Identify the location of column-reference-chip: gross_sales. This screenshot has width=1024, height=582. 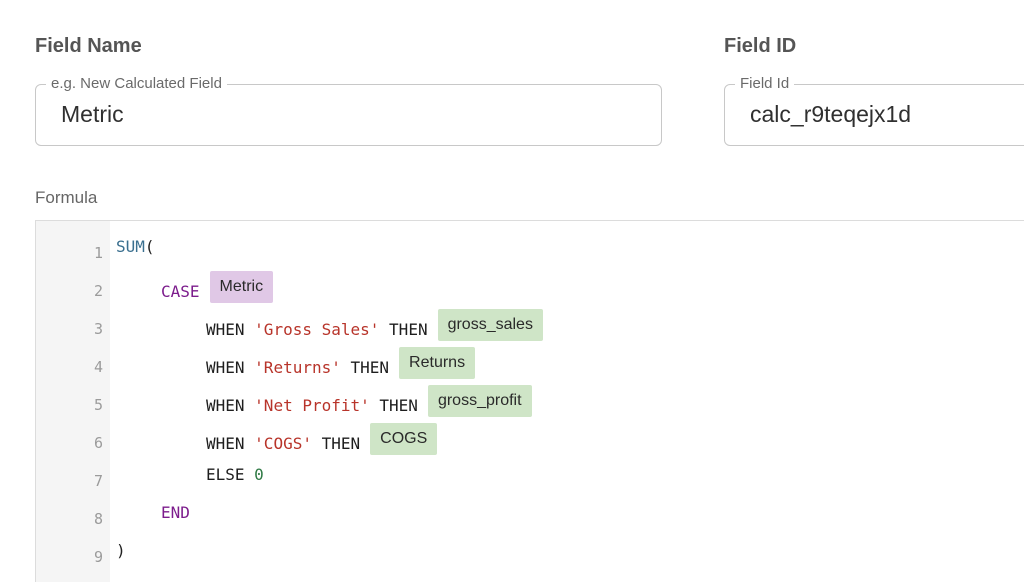
(490, 325).